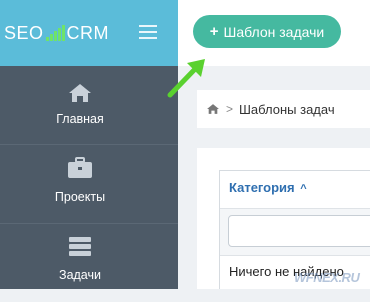 This screenshot has width=370, height=302. I want to click on sidebar-item-home: Главная, so click(89, 105).